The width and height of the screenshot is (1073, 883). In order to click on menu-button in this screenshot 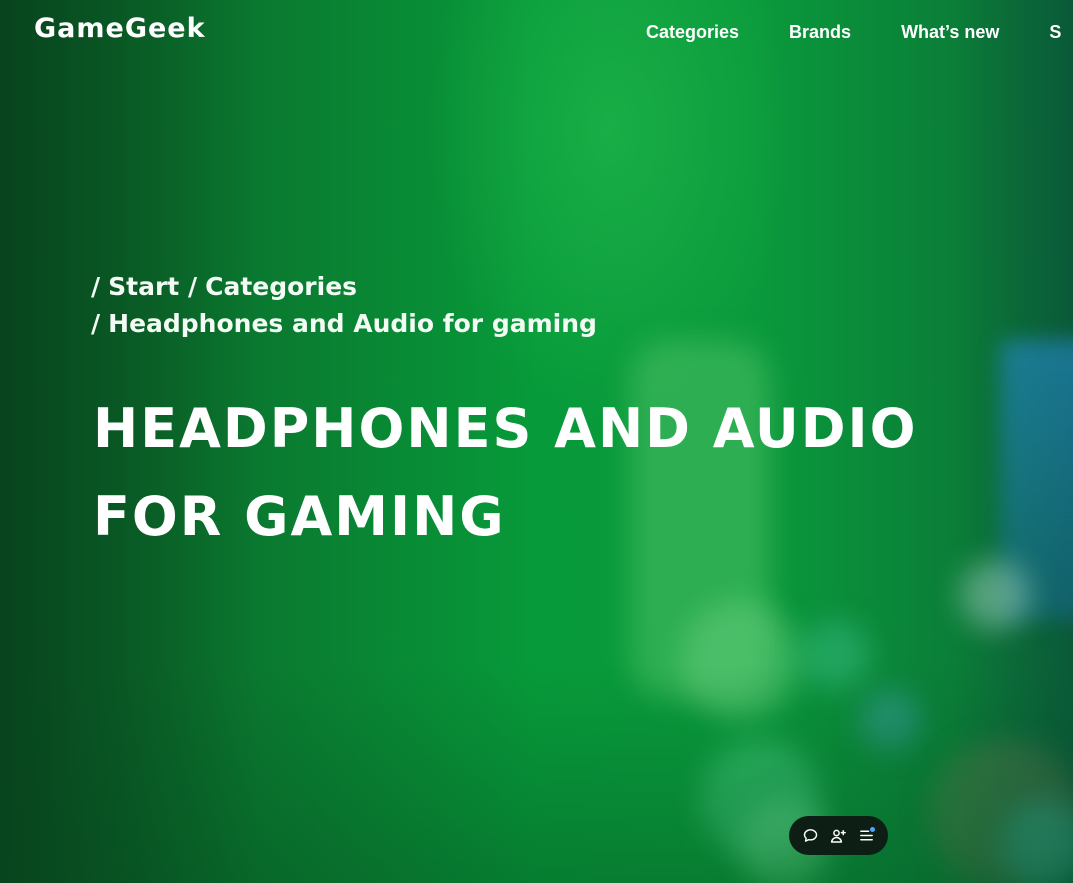, I will do `click(866, 836)`.